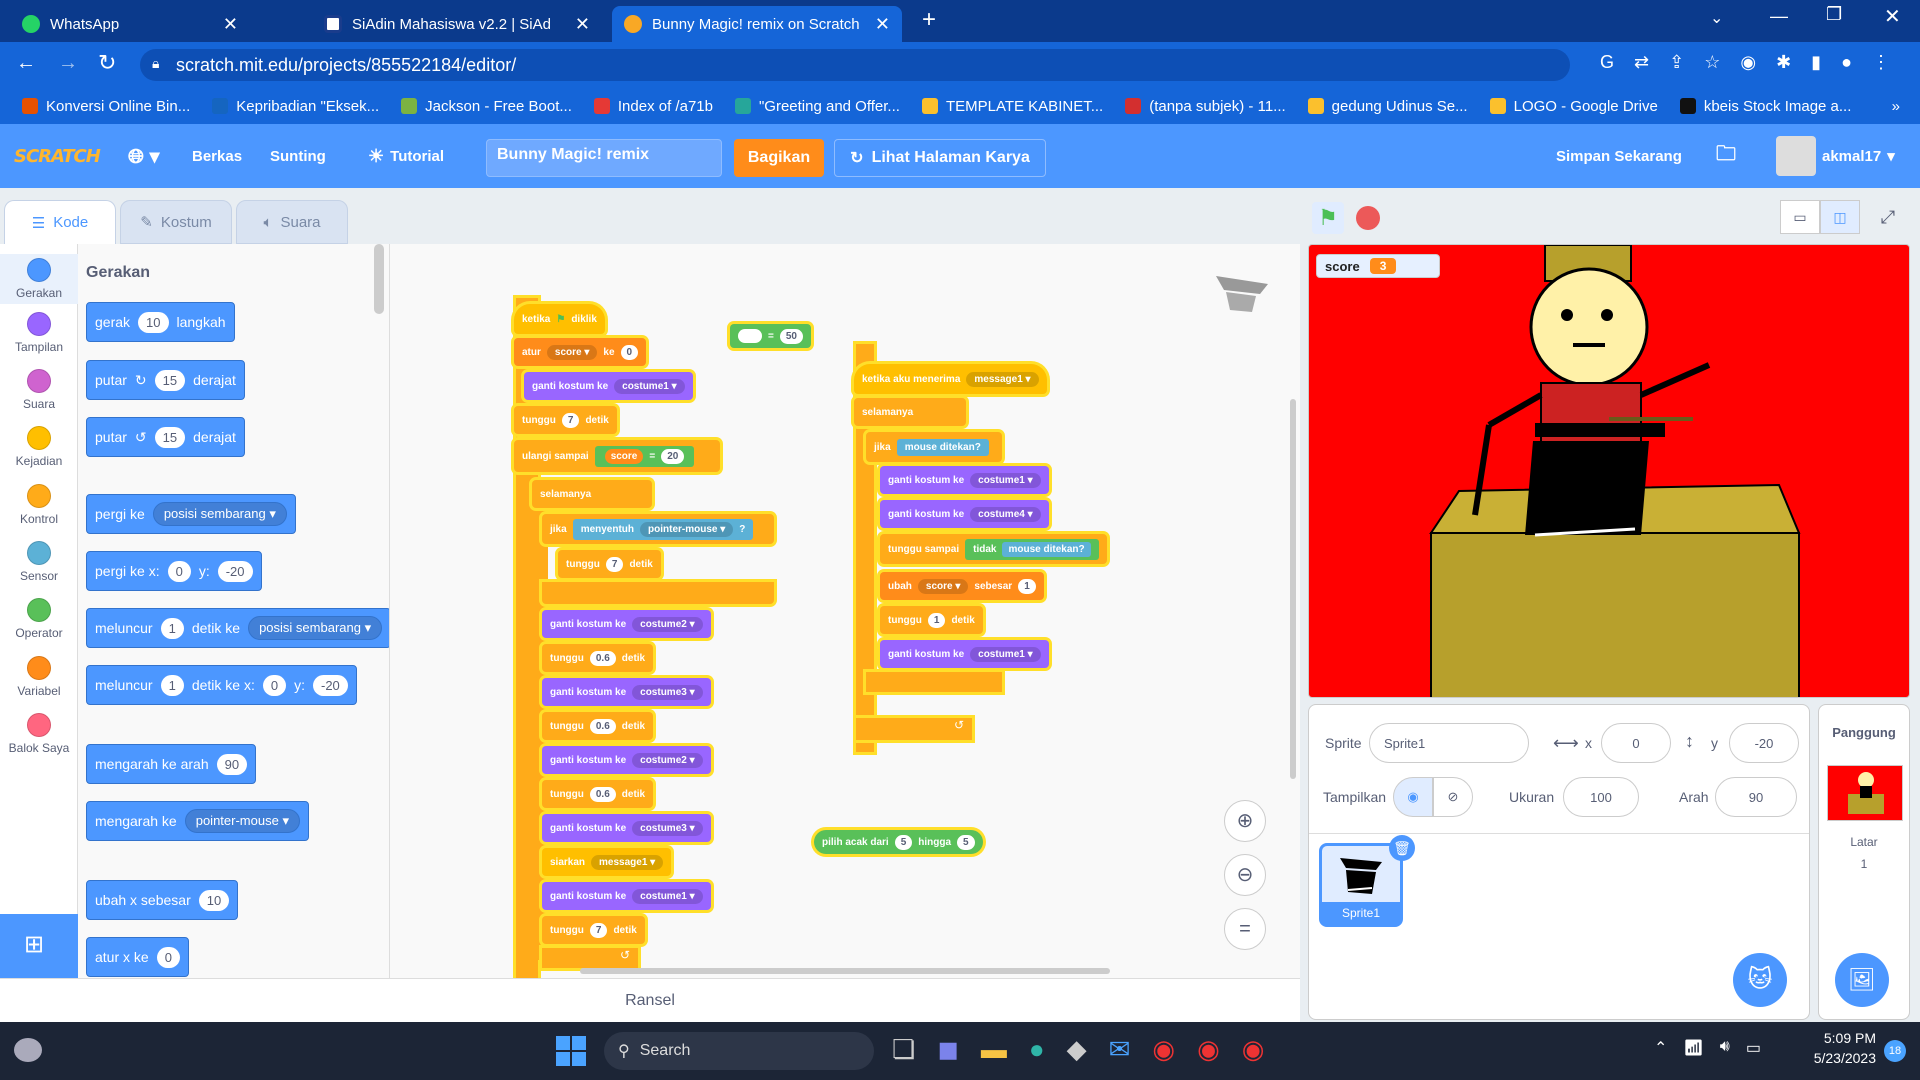 This screenshot has width=1920, height=1080. What do you see at coordinates (237, 628) in the screenshot?
I see `block-glide-to: meluncur 1 detik ke posisi sembarang ▾` at bounding box center [237, 628].